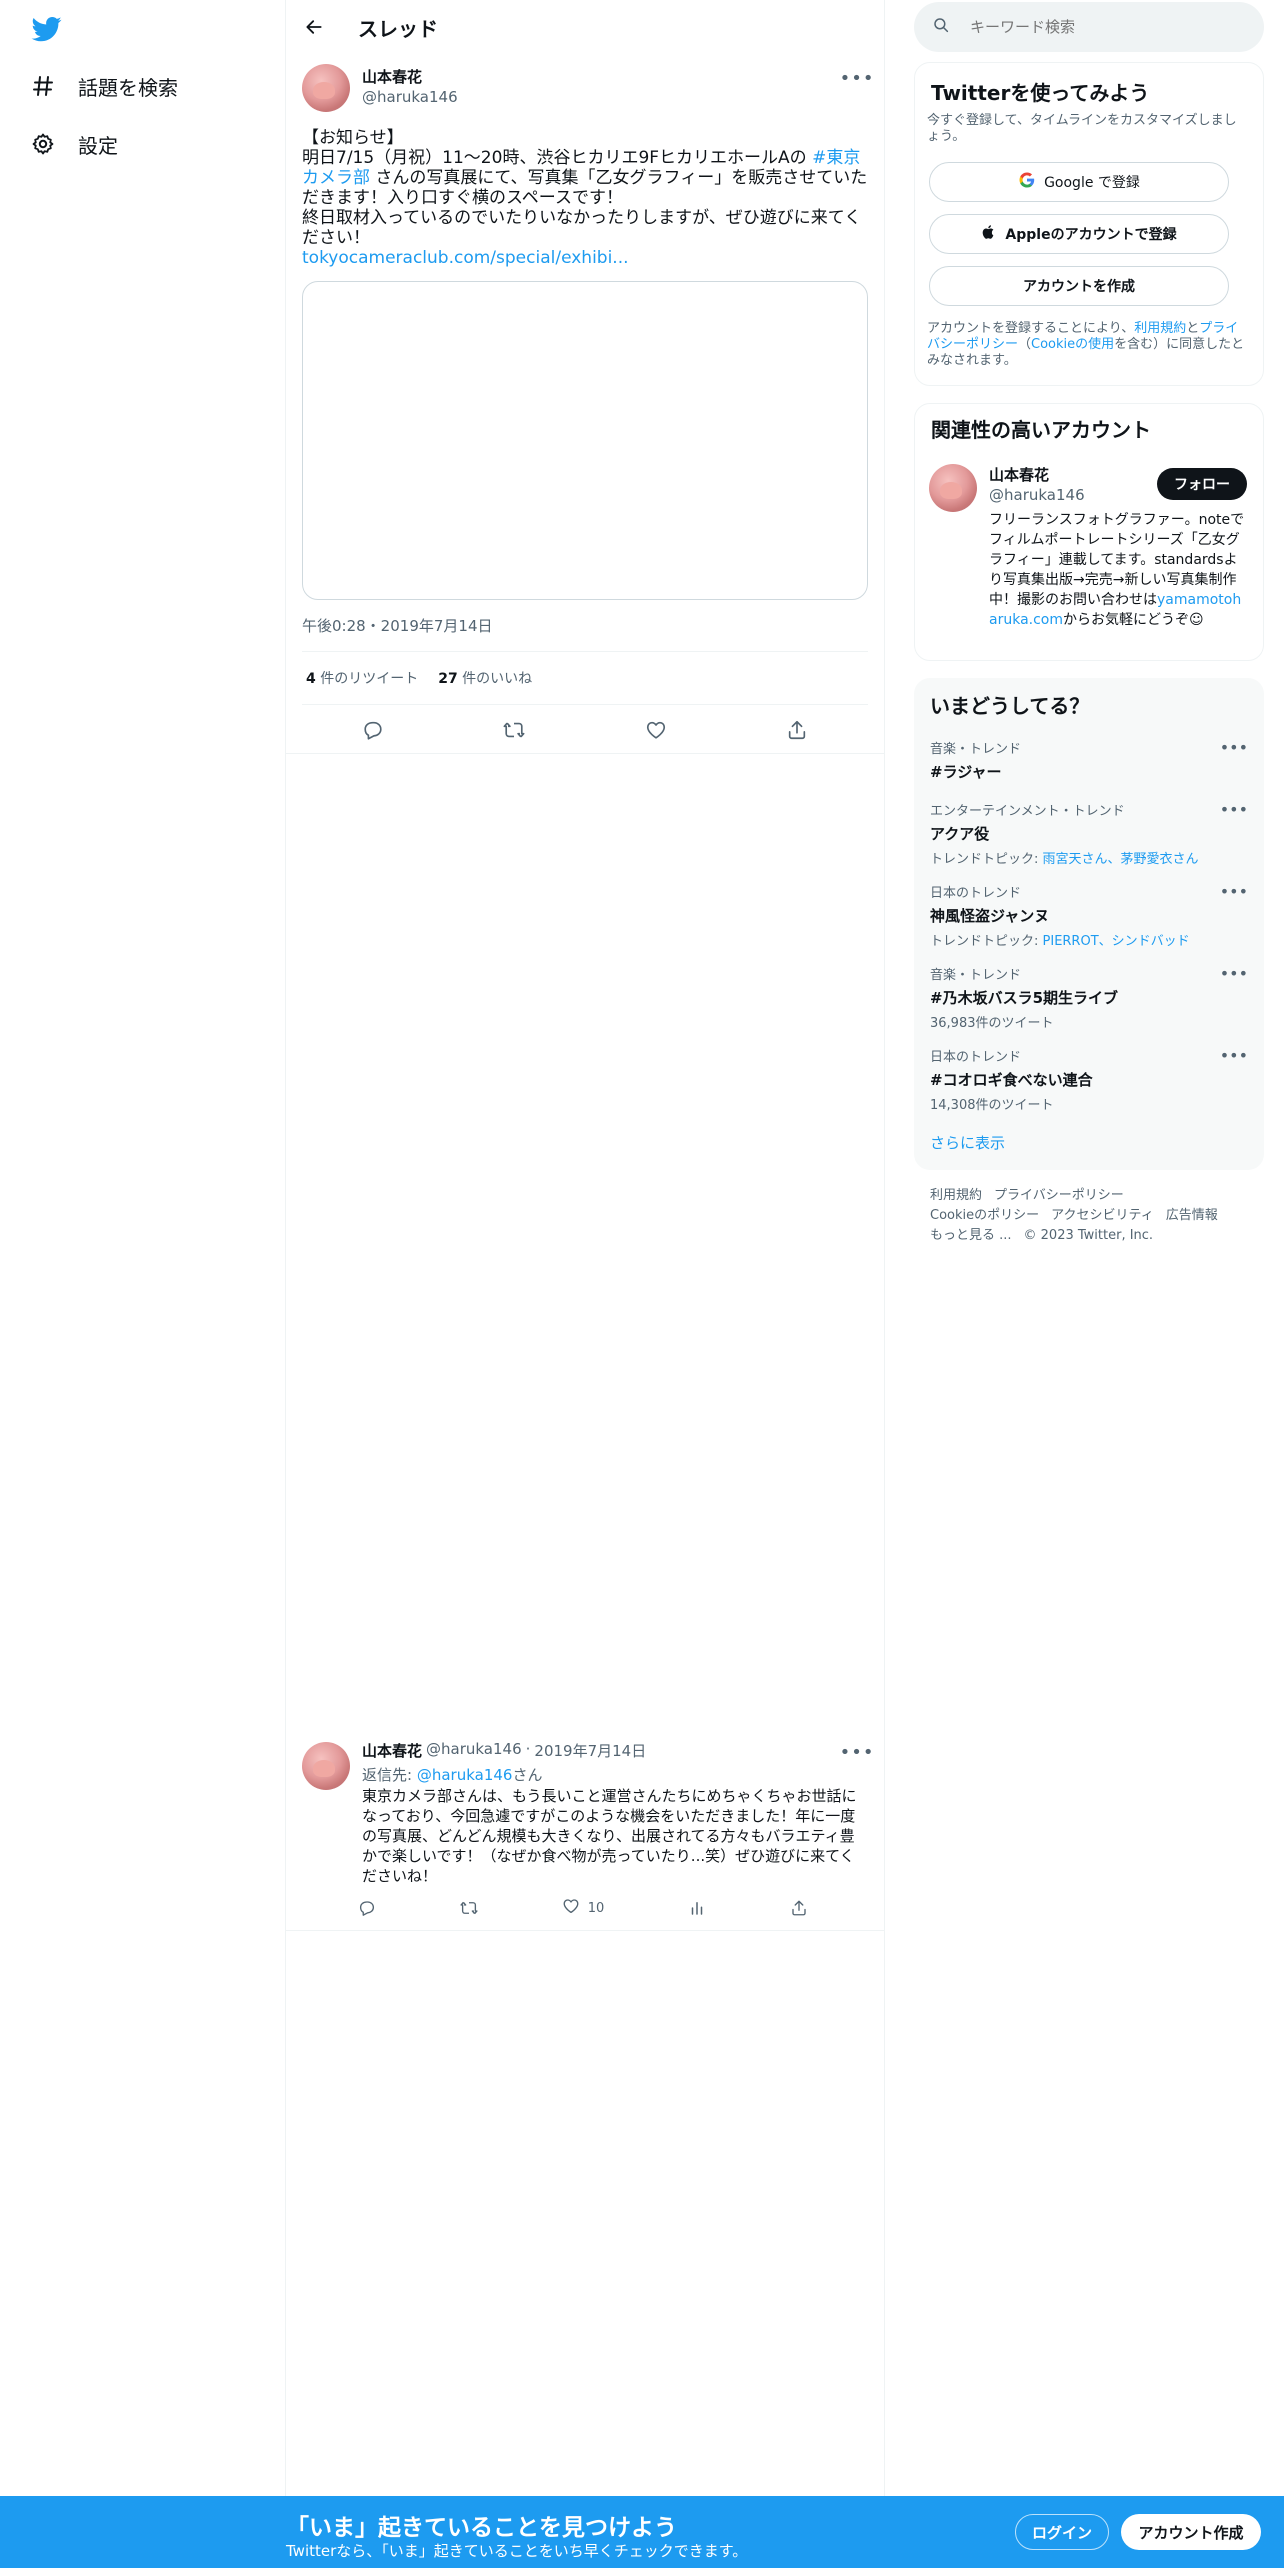  I want to click on reply-meta: 山本春花 @haruka146 · 2019年7月14日, so click(504, 1750).